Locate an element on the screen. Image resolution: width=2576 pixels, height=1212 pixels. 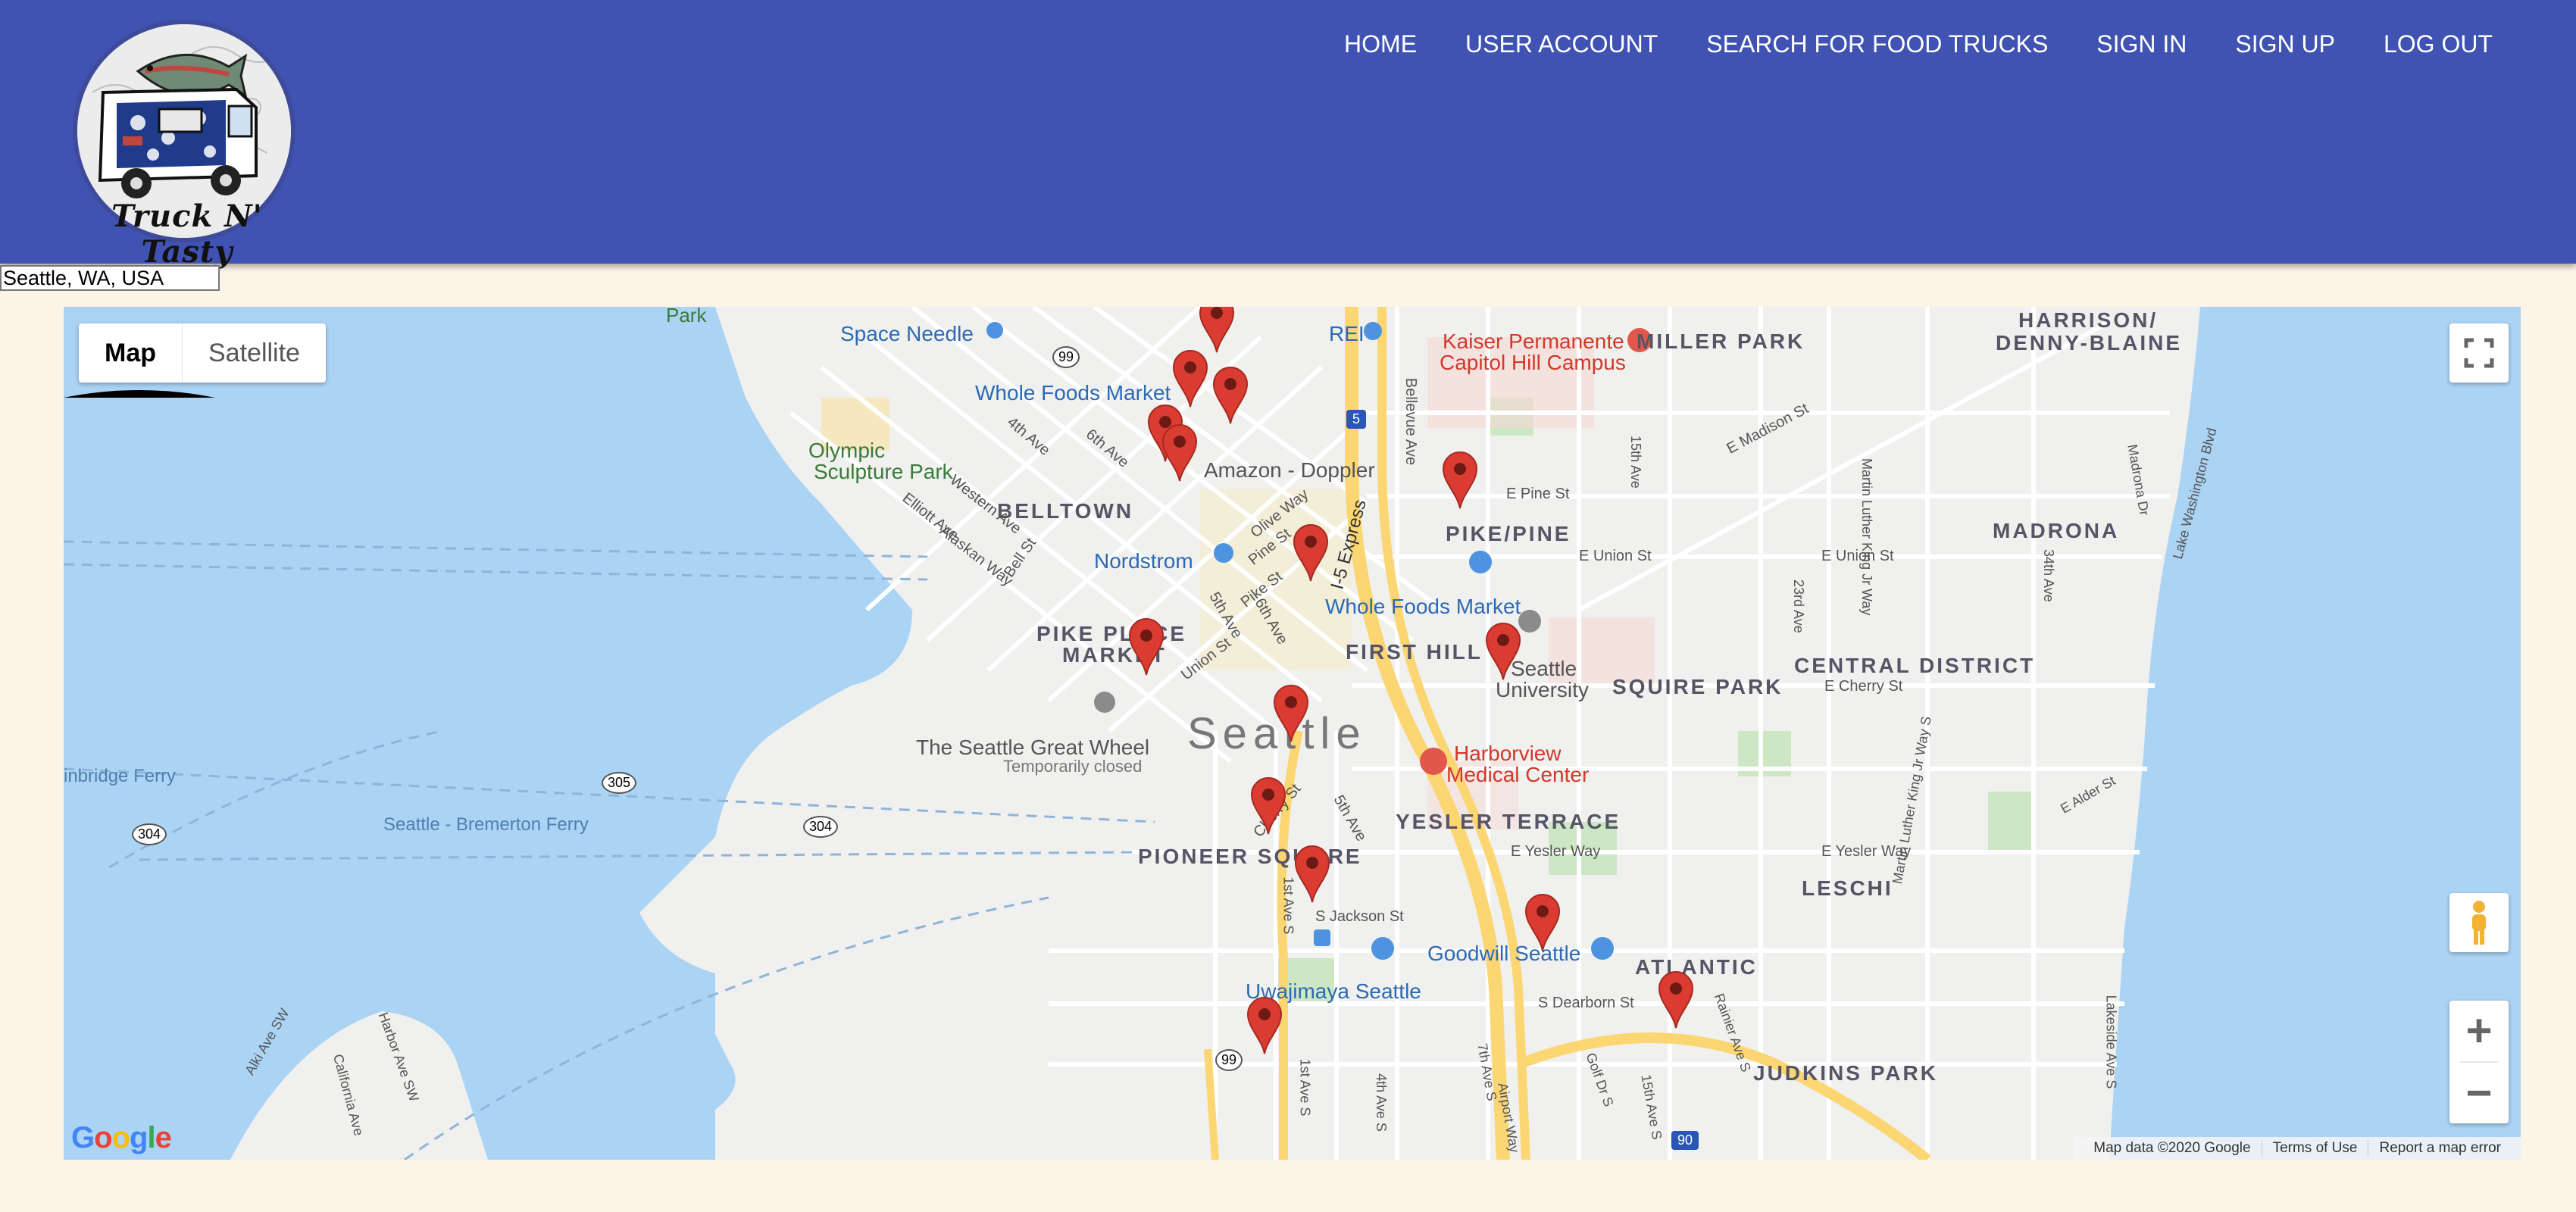
poi-nordstrom: Nordstrom is located at coordinates (1143, 561).